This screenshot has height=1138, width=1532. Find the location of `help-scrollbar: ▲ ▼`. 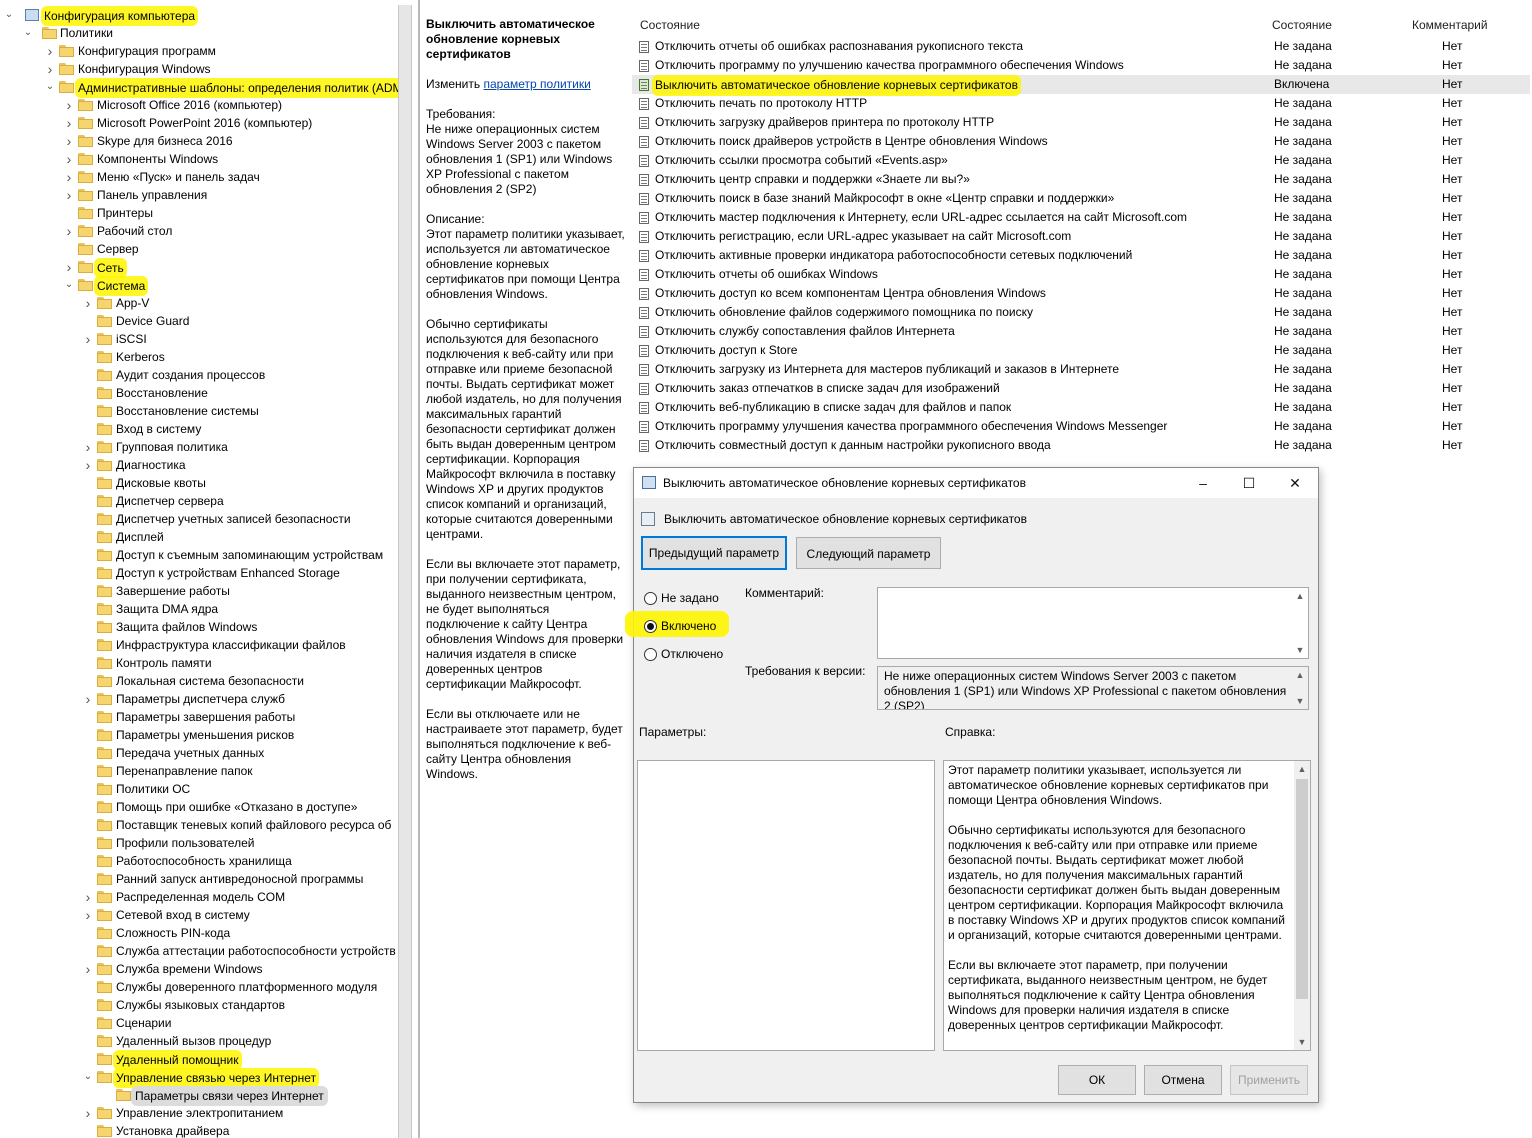

help-scrollbar: ▲ ▼ is located at coordinates (1302, 905).